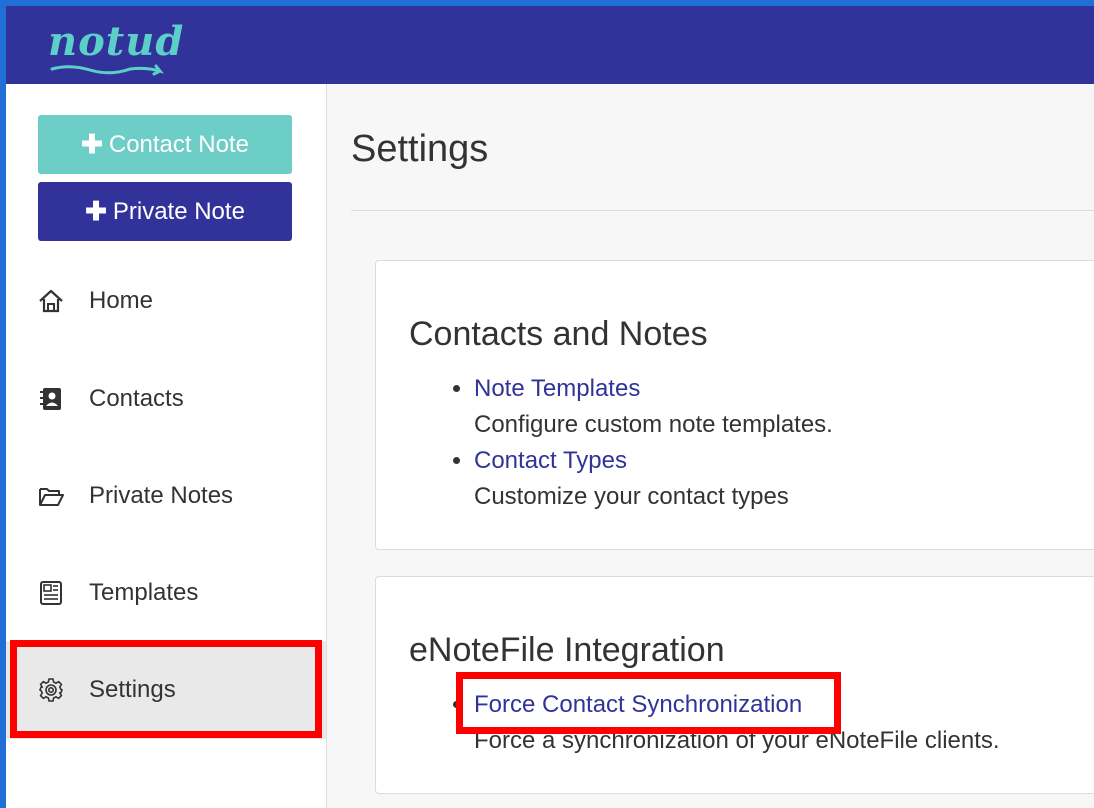  I want to click on sidebar-item-label: Contacts, so click(136, 398).